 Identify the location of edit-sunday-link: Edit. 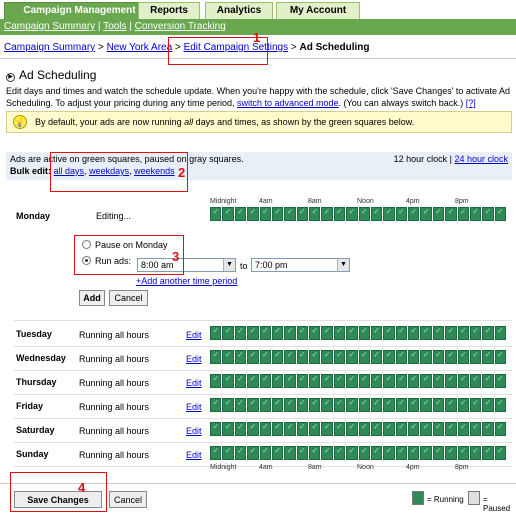
(194, 455).